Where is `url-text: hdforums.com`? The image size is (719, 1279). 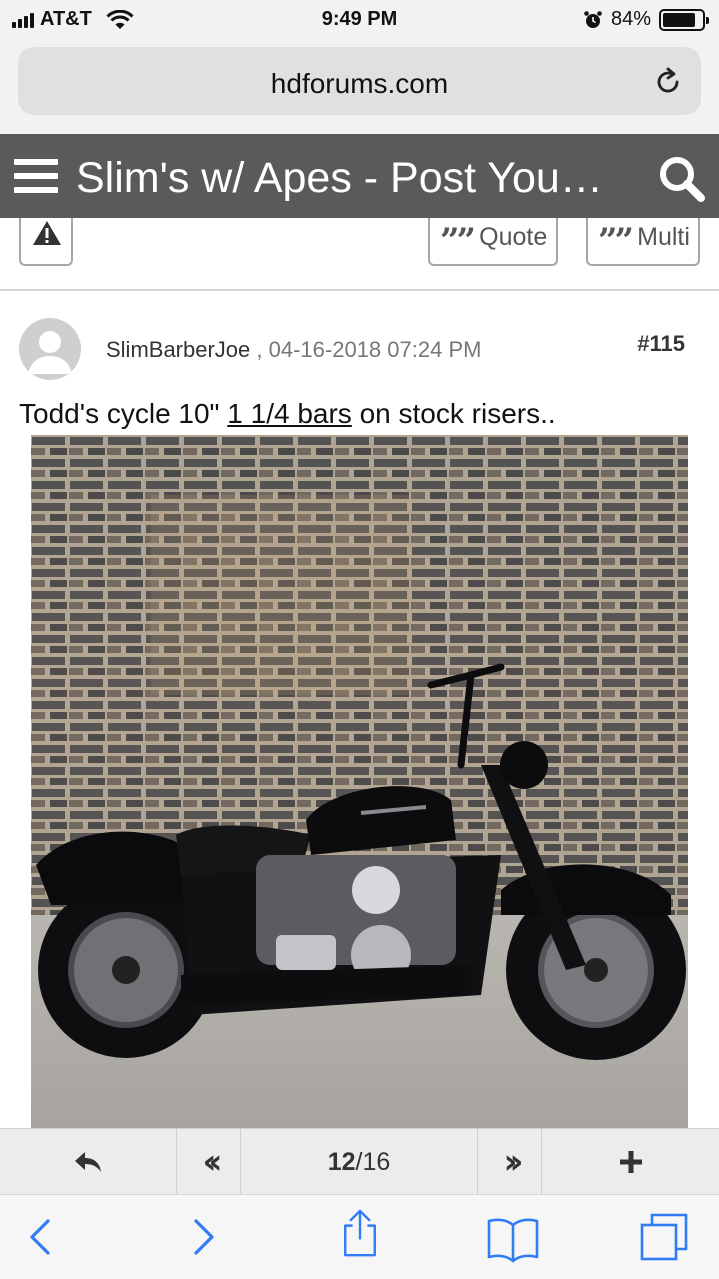
url-text: hdforums.com is located at coordinates (359, 84).